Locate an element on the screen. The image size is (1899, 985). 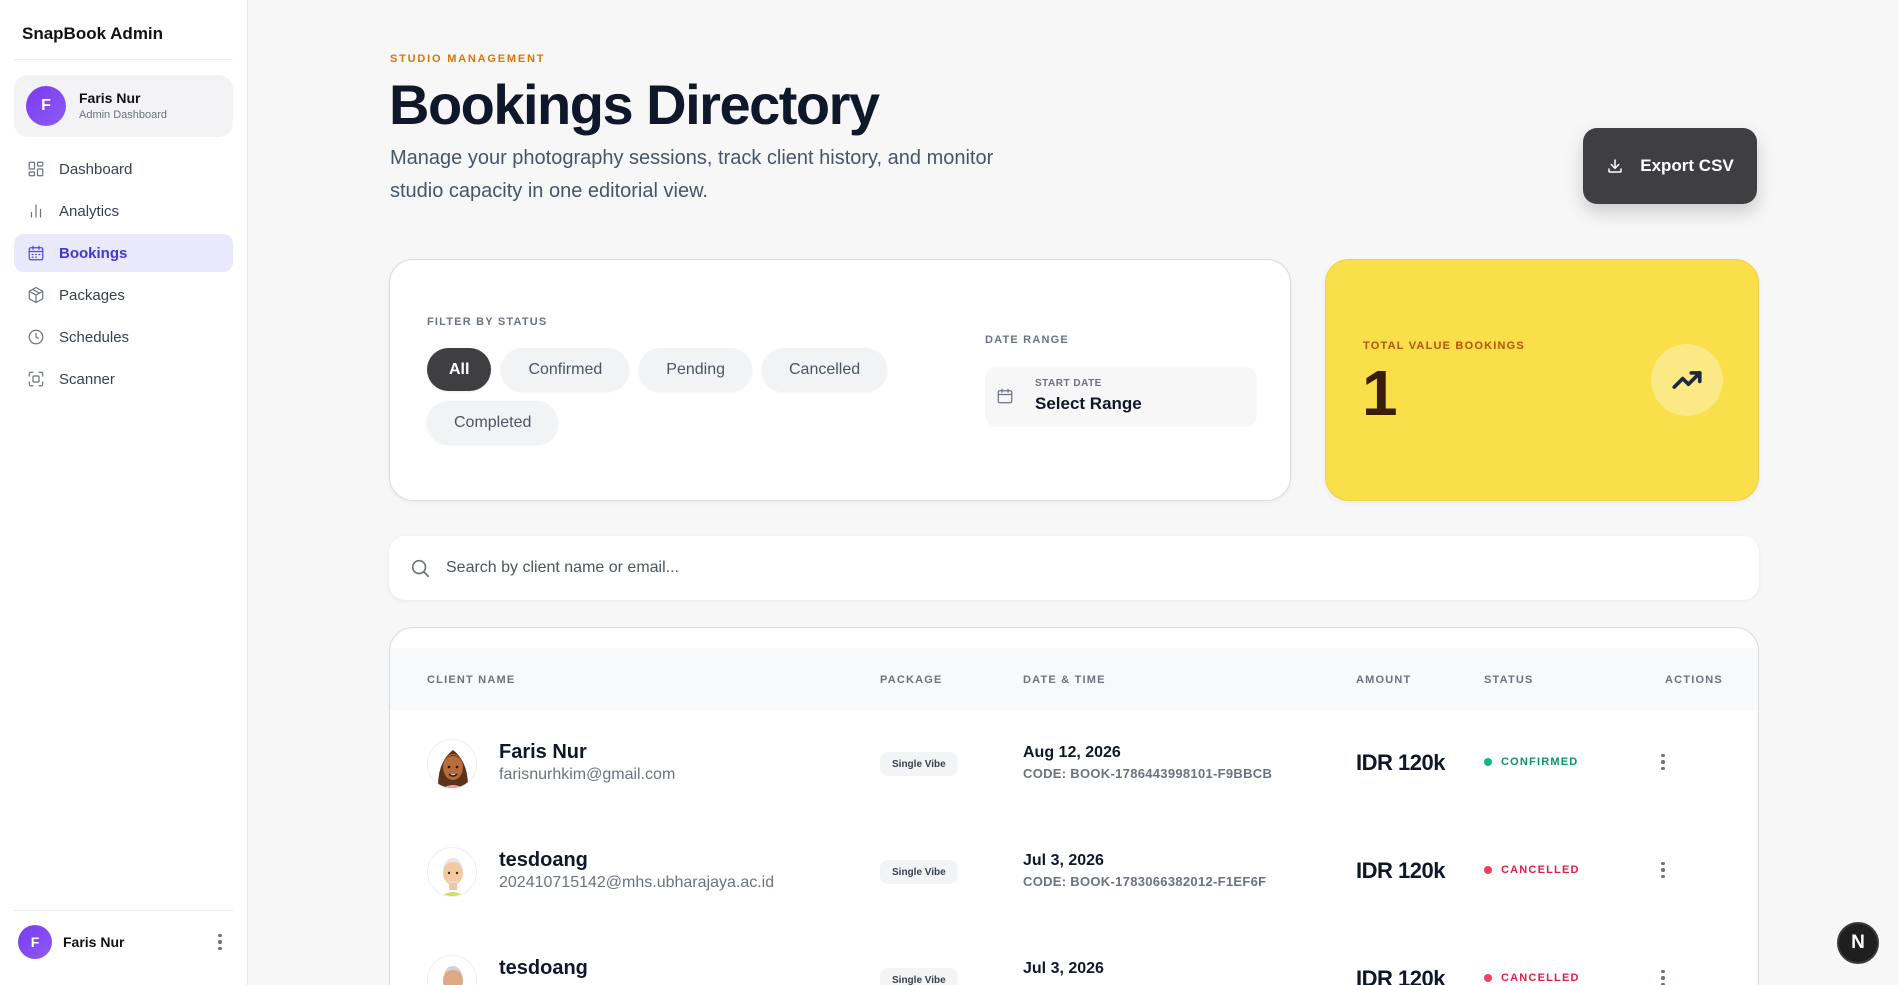
female-avatar-icon is located at coordinates (452, 764).